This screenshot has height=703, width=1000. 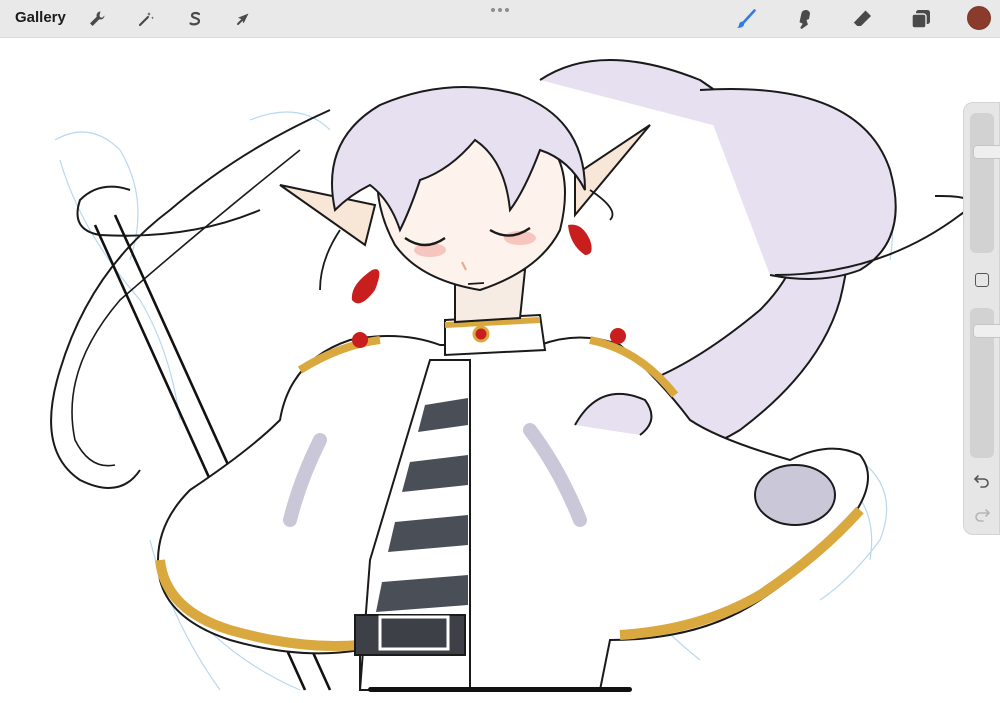 I want to click on selection-s-icon, so click(x=195, y=19).